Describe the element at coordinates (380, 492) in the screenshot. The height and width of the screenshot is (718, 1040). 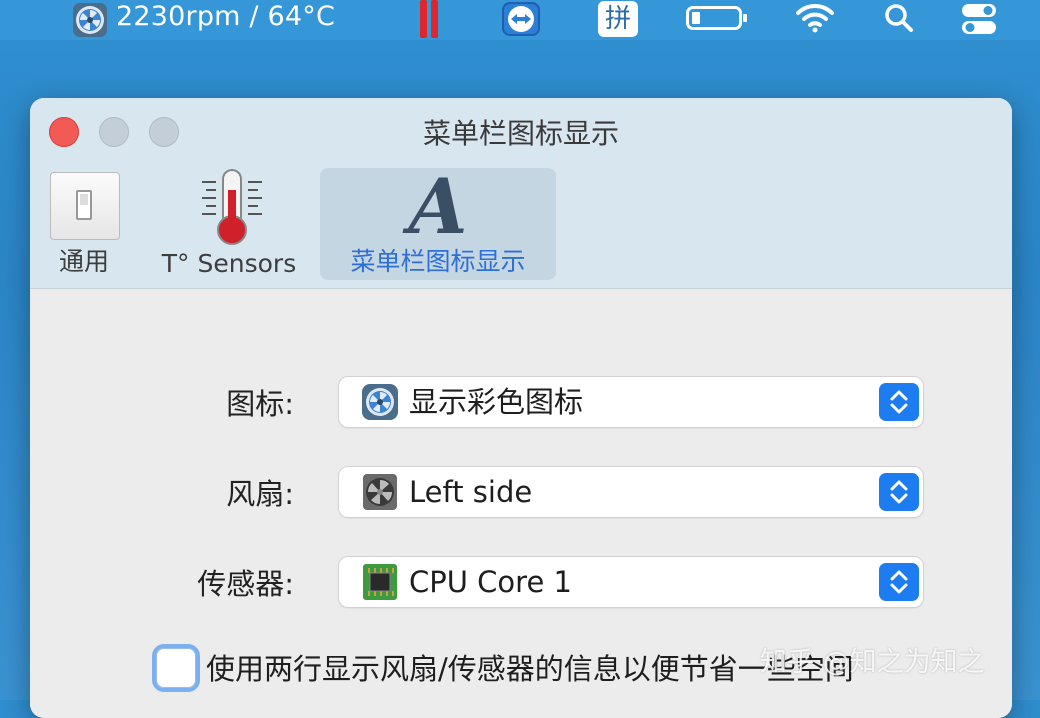
I see `fan-icon` at that location.